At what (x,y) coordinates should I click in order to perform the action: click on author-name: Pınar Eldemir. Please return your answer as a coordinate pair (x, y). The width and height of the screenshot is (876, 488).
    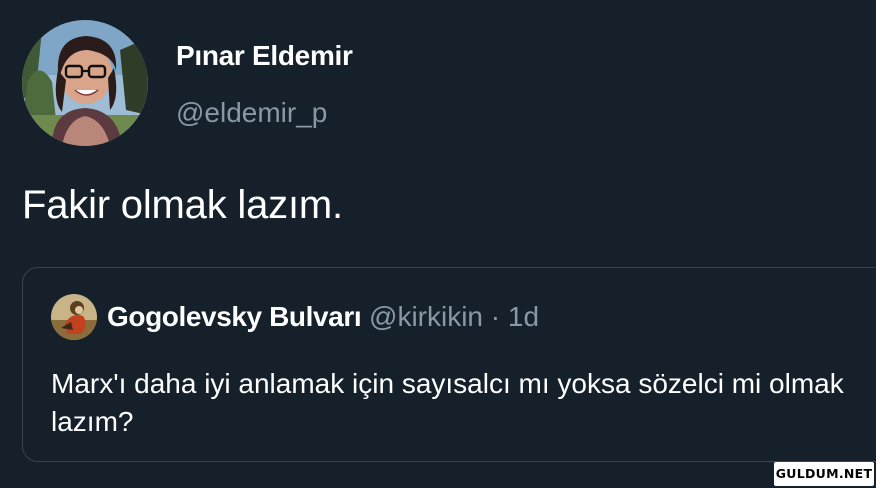
    Looking at the image, I should click on (264, 56).